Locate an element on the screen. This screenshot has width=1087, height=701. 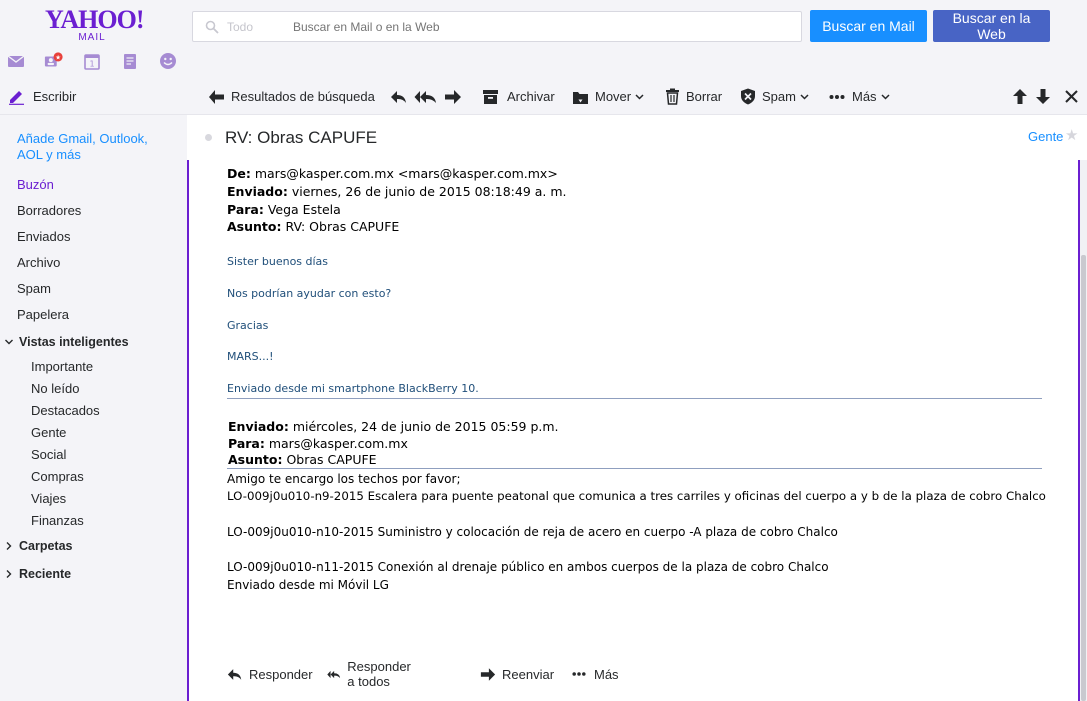
reply-button is located at coordinates (399, 96).